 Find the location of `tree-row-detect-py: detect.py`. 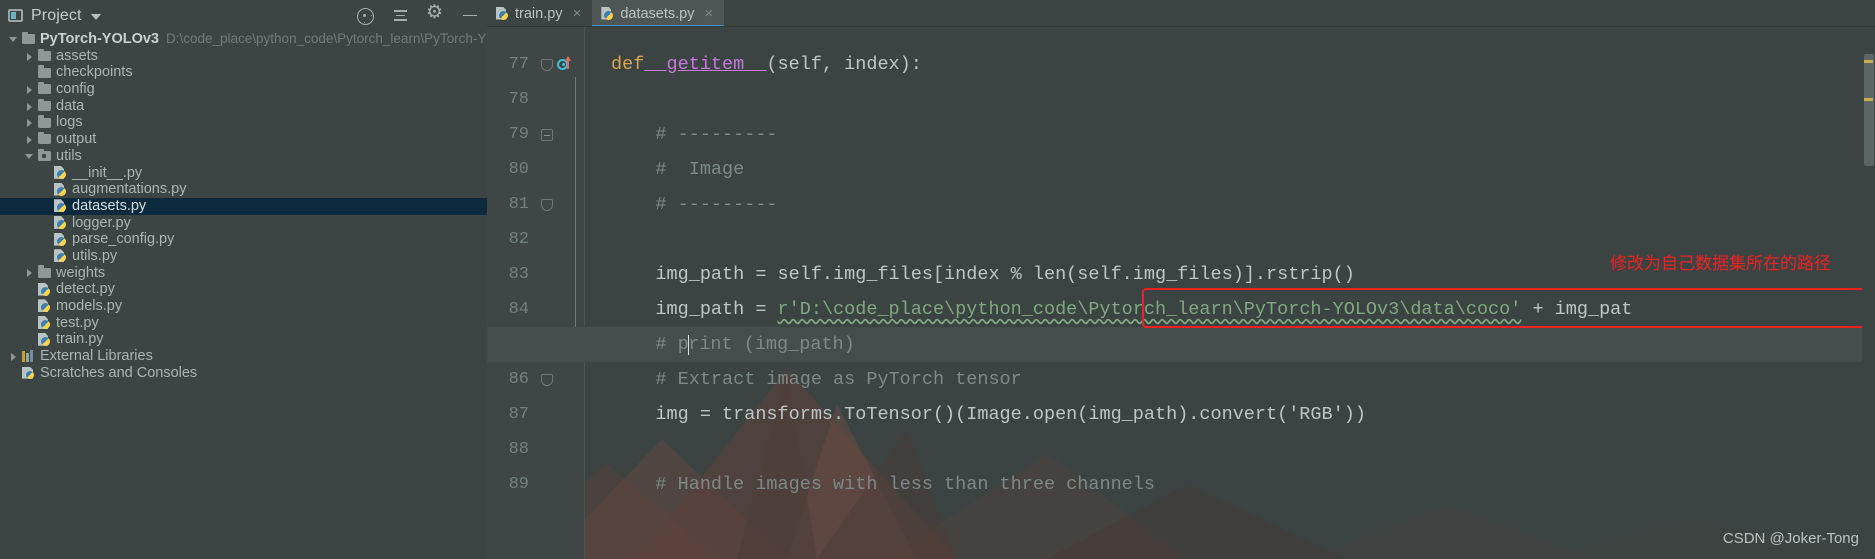

tree-row-detect-py: detect.py is located at coordinates (243, 289).